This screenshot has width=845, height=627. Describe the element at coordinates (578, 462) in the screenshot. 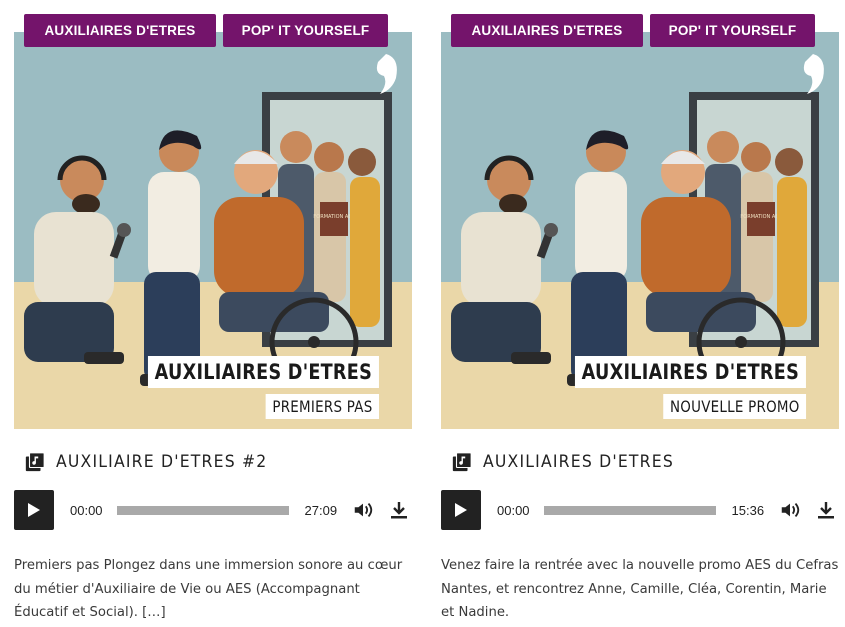

I see `episode-title: AUXILIAIRES D'ETRES` at that location.